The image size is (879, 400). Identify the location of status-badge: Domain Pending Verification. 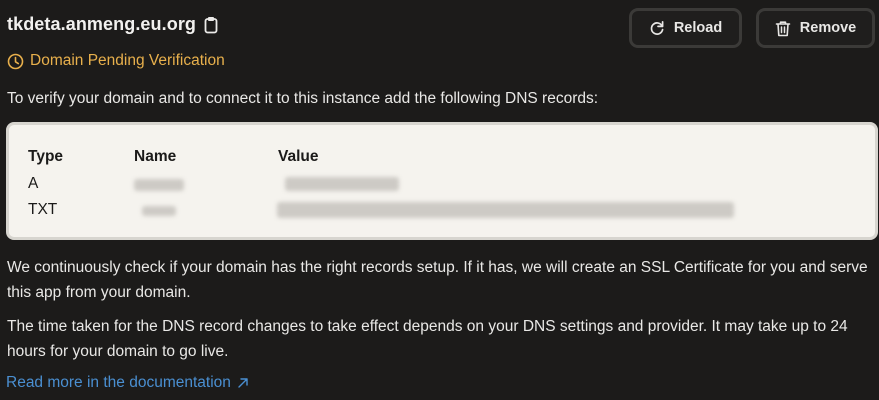
(116, 61).